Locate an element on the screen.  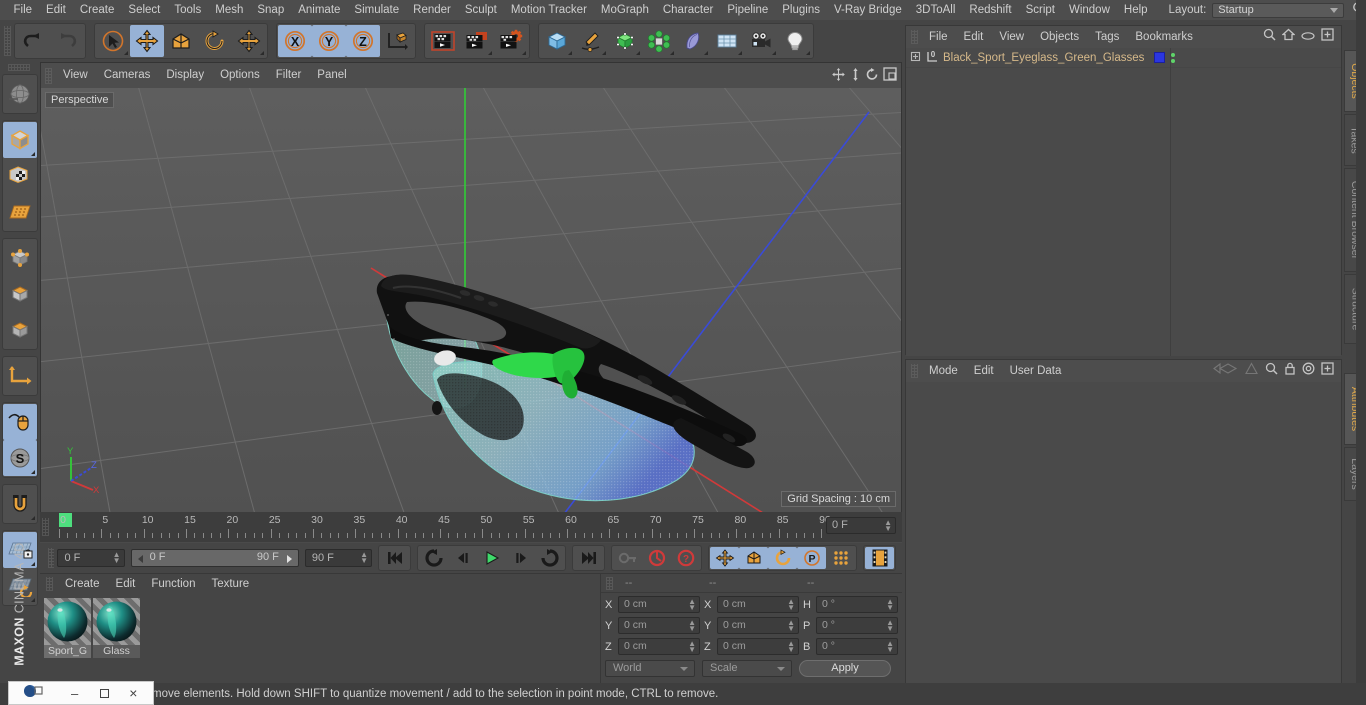
coord-rot-b-field: 0 ° ▲ ▼ is located at coordinates (857, 646).